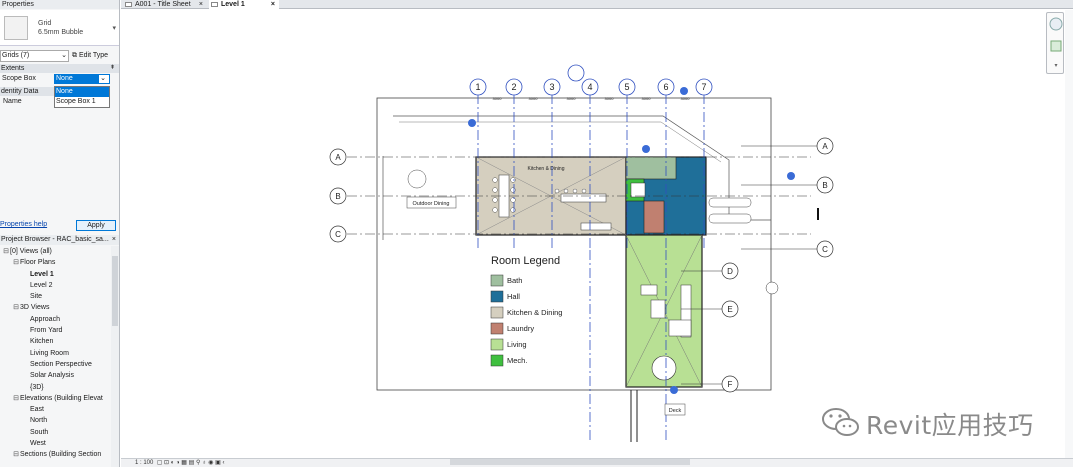 Image resolution: width=1073 pixels, height=467 pixels. What do you see at coordinates (1069, 234) in the screenshot?
I see `vertical-scrollbar` at bounding box center [1069, 234].